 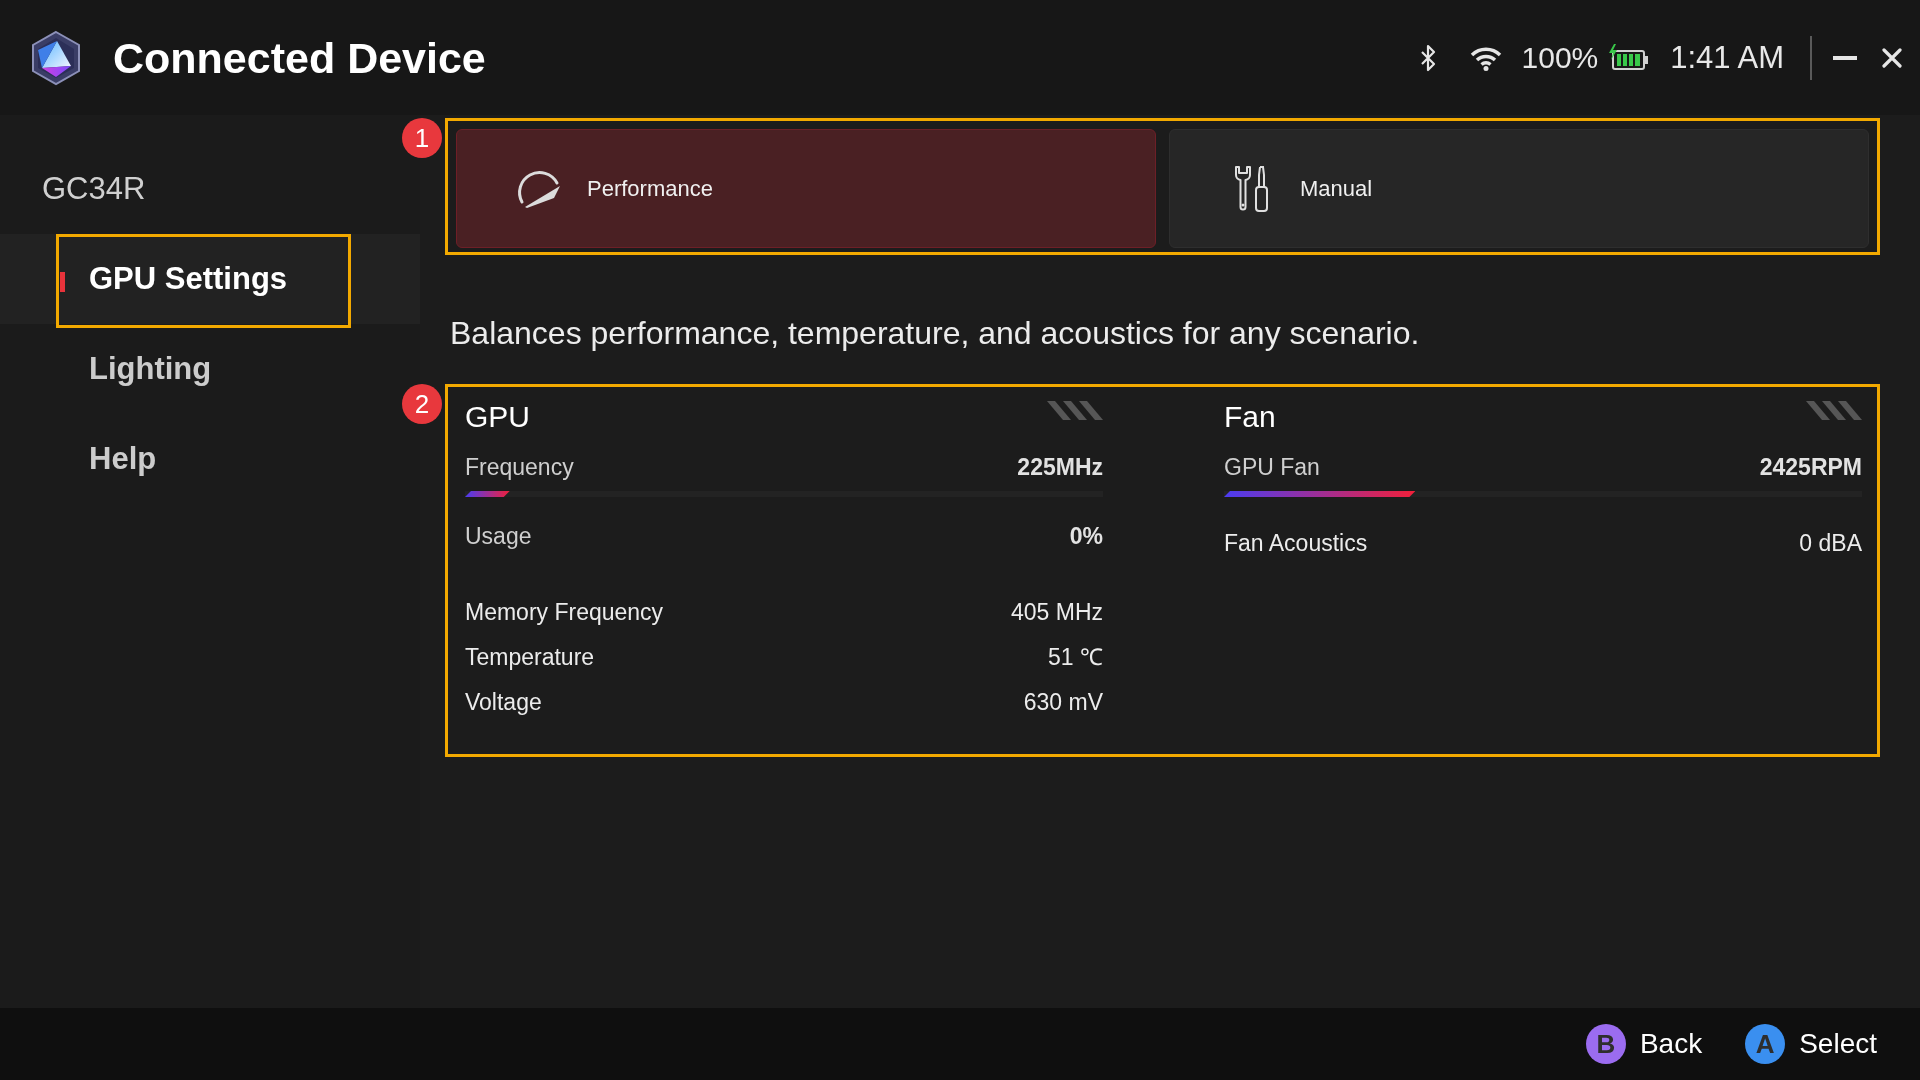 What do you see at coordinates (1086, 536) in the screenshot?
I see `stat-value: 0%` at bounding box center [1086, 536].